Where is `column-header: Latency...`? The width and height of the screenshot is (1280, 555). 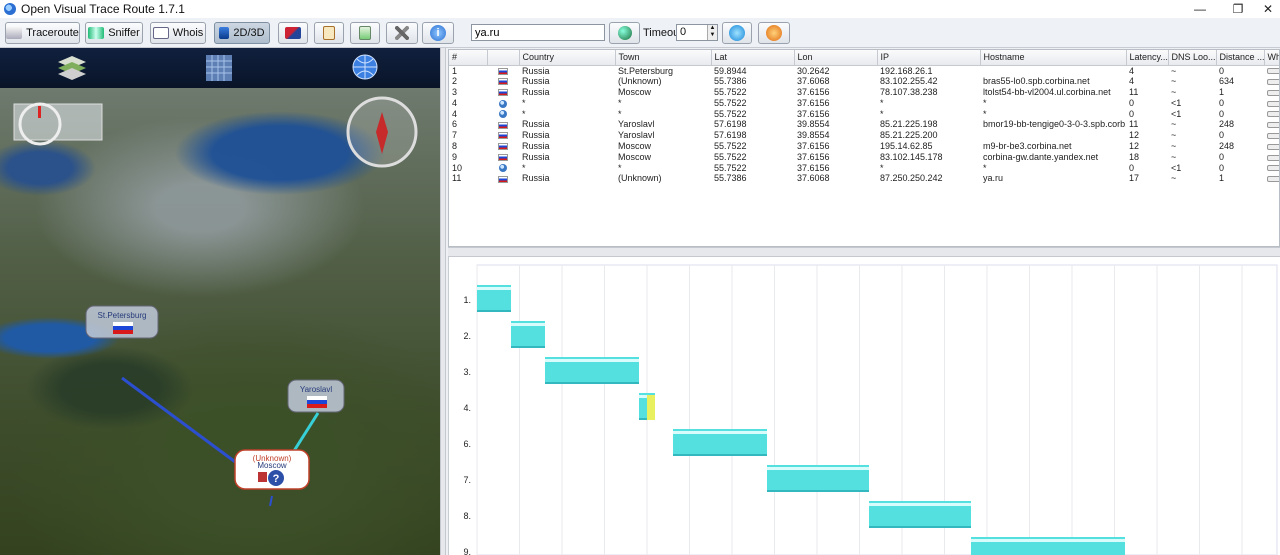
column-header: Latency... is located at coordinates (1147, 58).